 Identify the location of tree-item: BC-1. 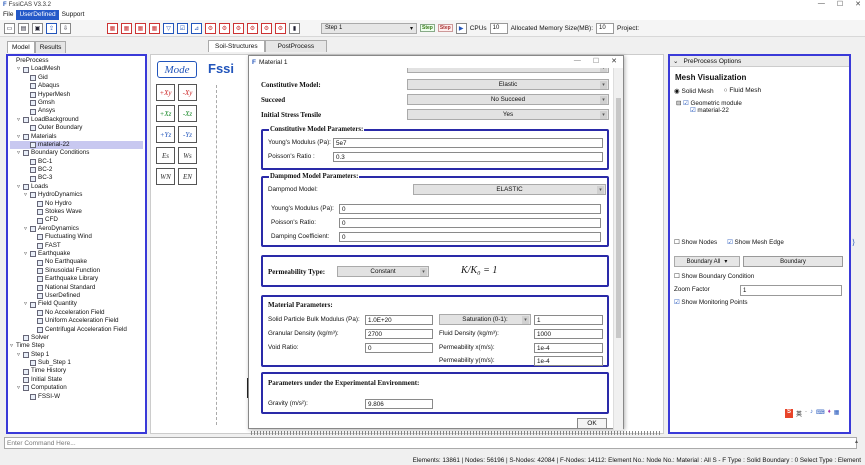
(76, 162).